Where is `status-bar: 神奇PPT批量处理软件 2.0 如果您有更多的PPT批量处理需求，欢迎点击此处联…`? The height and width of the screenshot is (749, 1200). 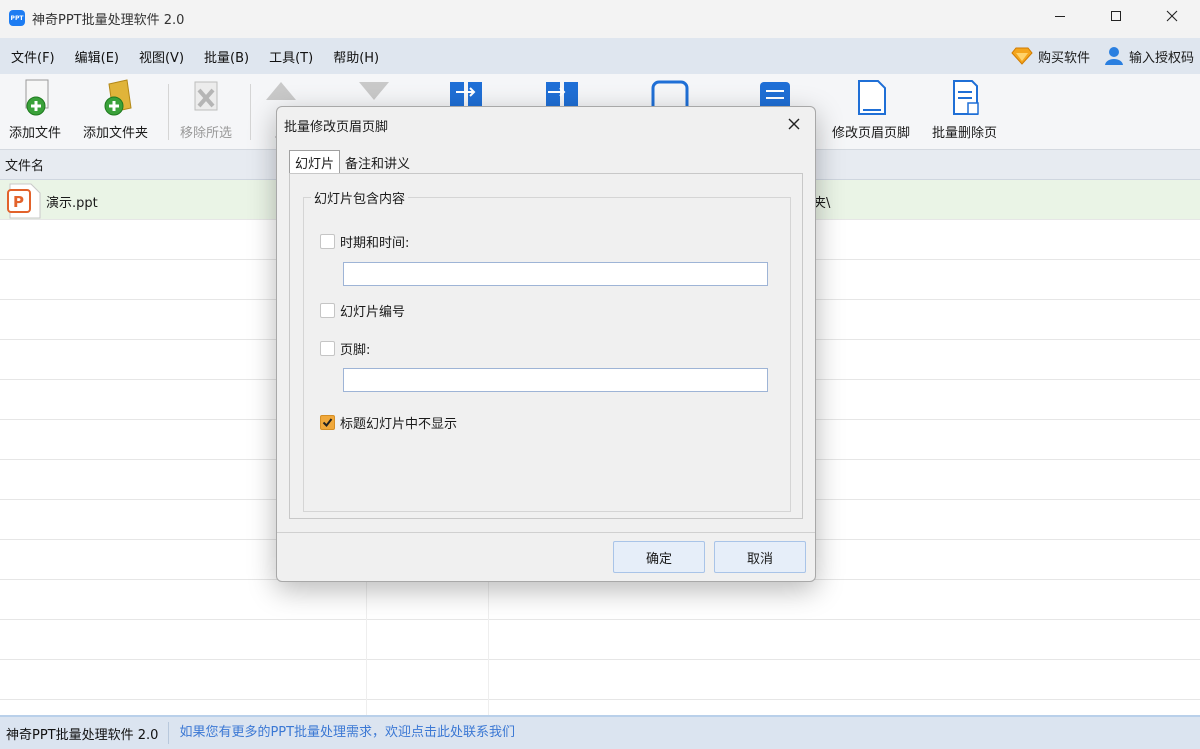
status-bar: 神奇PPT批量处理软件 2.0 如果您有更多的PPT批量处理需求，欢迎点击此处联… is located at coordinates (600, 732).